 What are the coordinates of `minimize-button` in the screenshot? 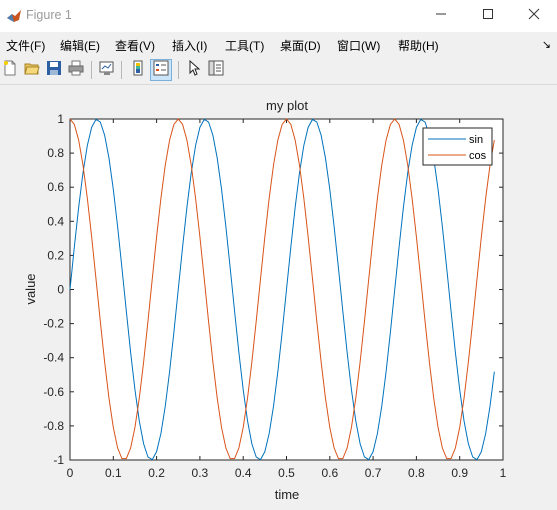 It's located at (441, 16).